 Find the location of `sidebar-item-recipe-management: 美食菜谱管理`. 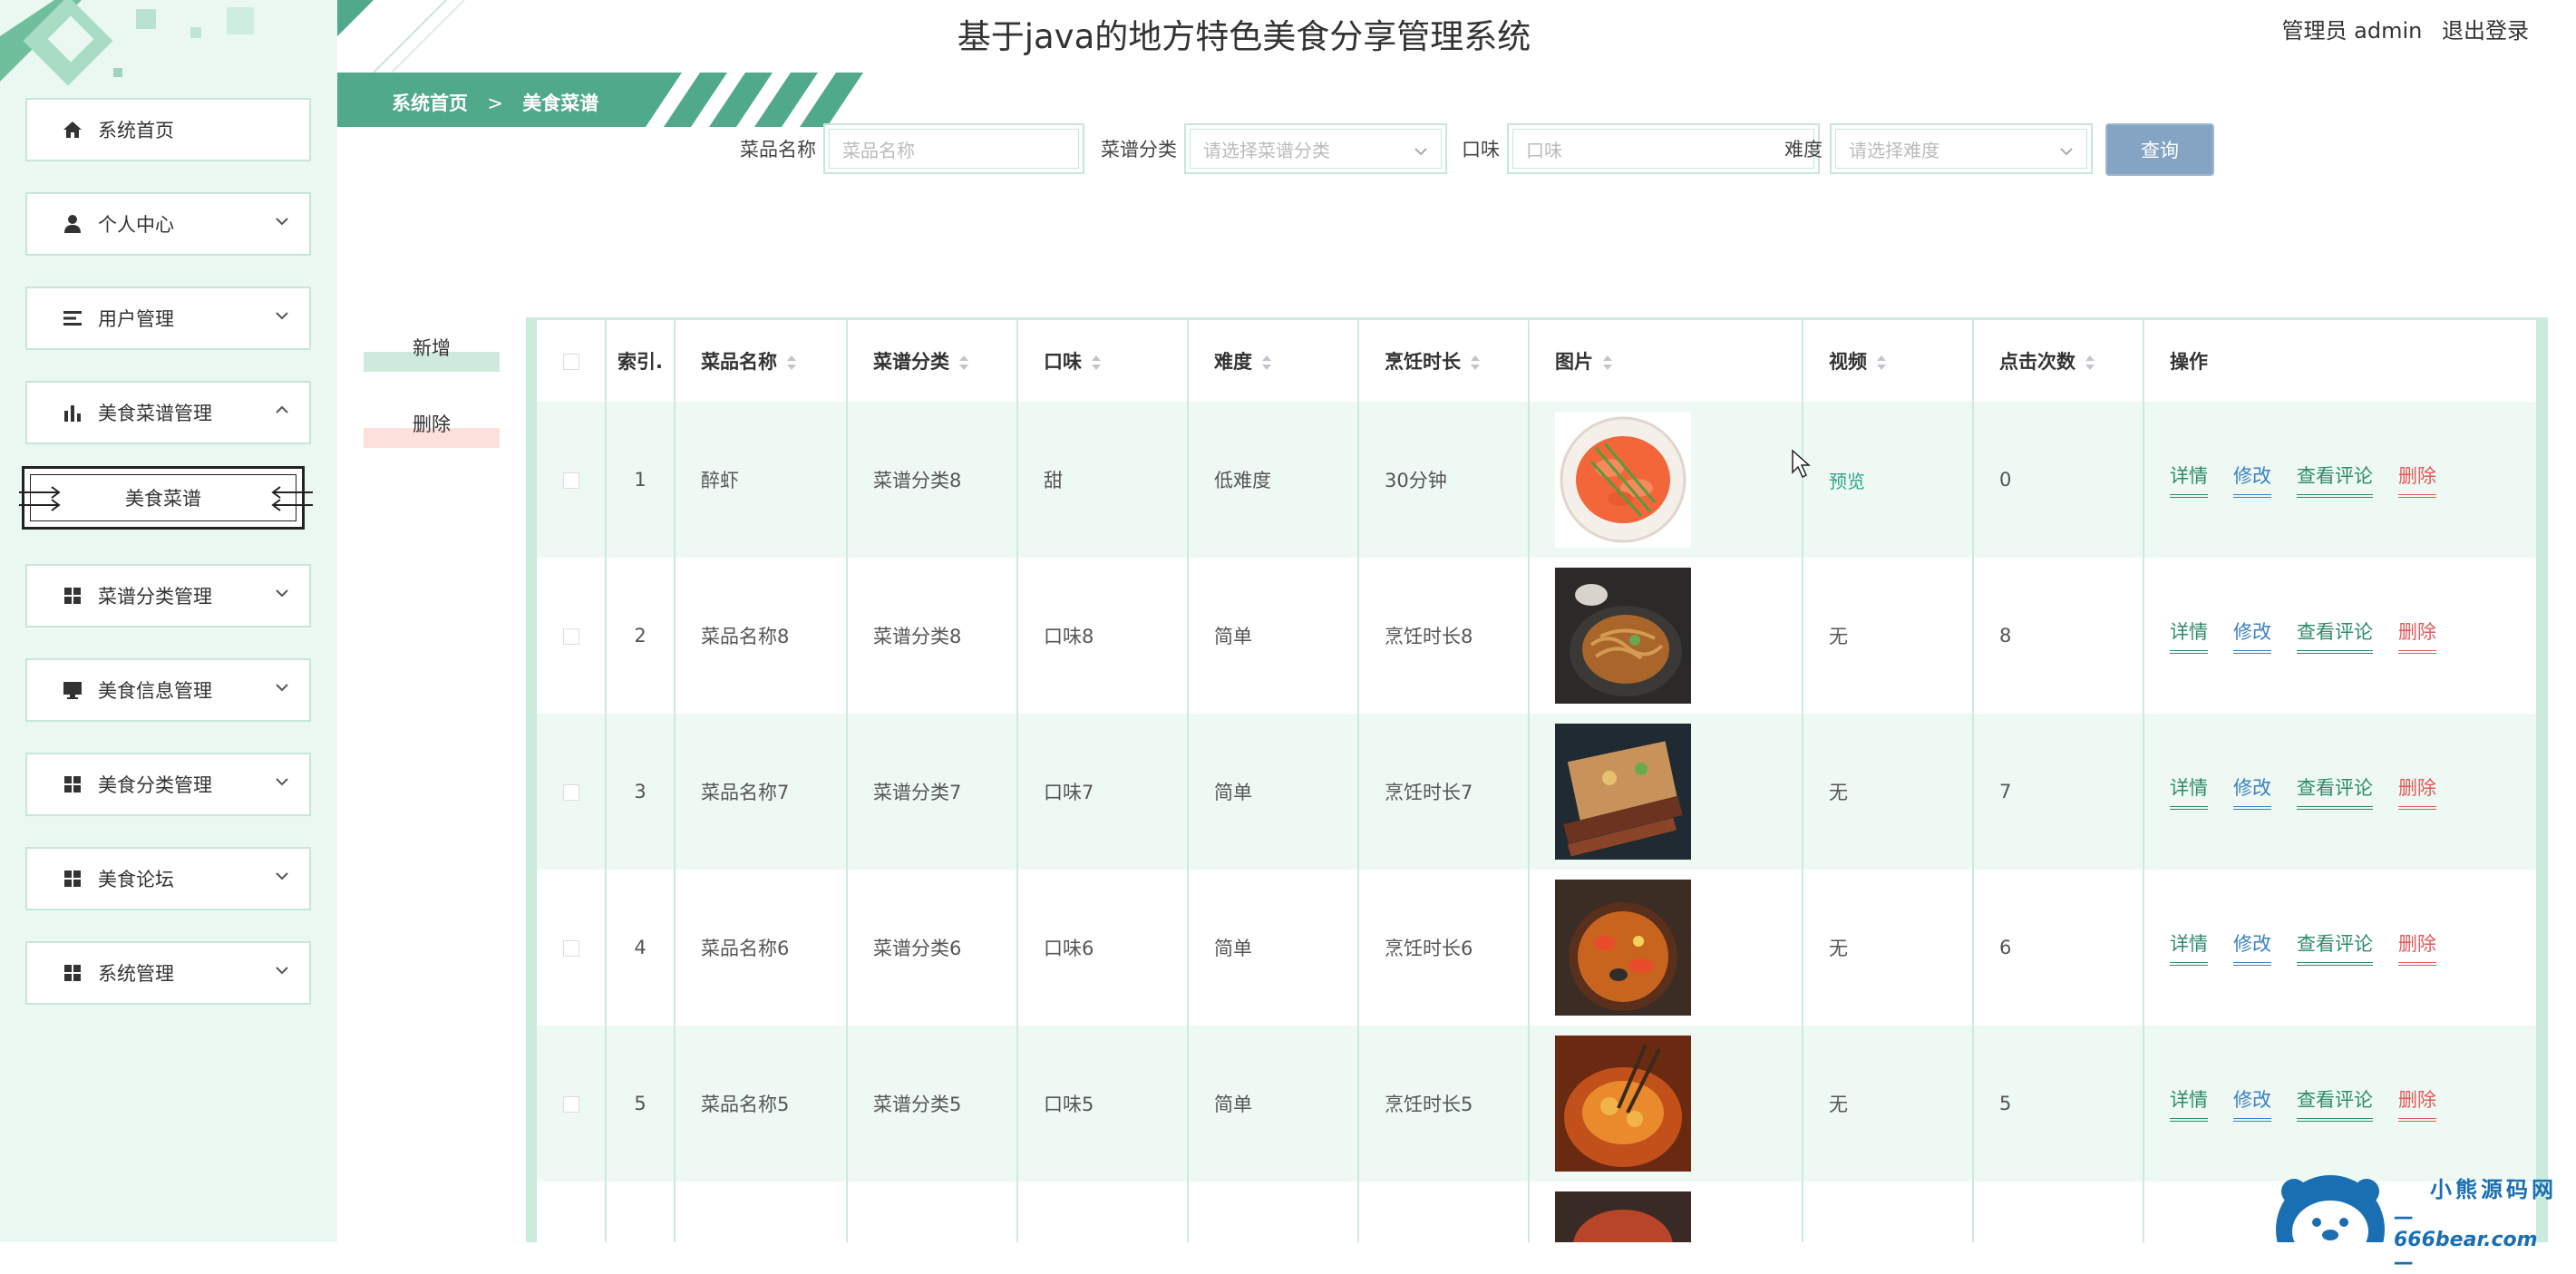

sidebar-item-recipe-management: 美食菜谱管理 is located at coordinates (164, 418).